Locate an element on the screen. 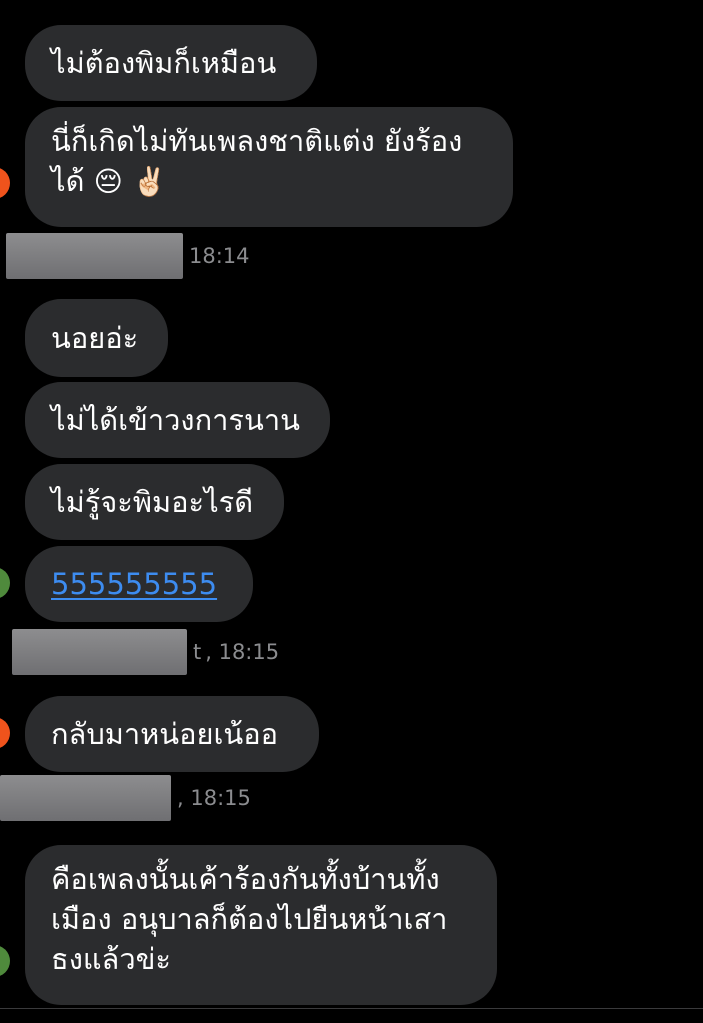 The width and height of the screenshot is (703, 1023). message-text-line: ได้ 😔 ✌🏻 is located at coordinates (109, 181).